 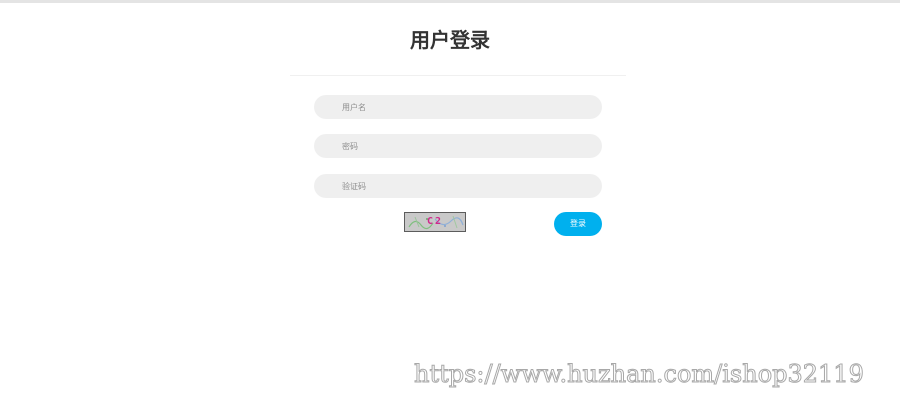 What do you see at coordinates (578, 224) in the screenshot?
I see `login-button: 登录` at bounding box center [578, 224].